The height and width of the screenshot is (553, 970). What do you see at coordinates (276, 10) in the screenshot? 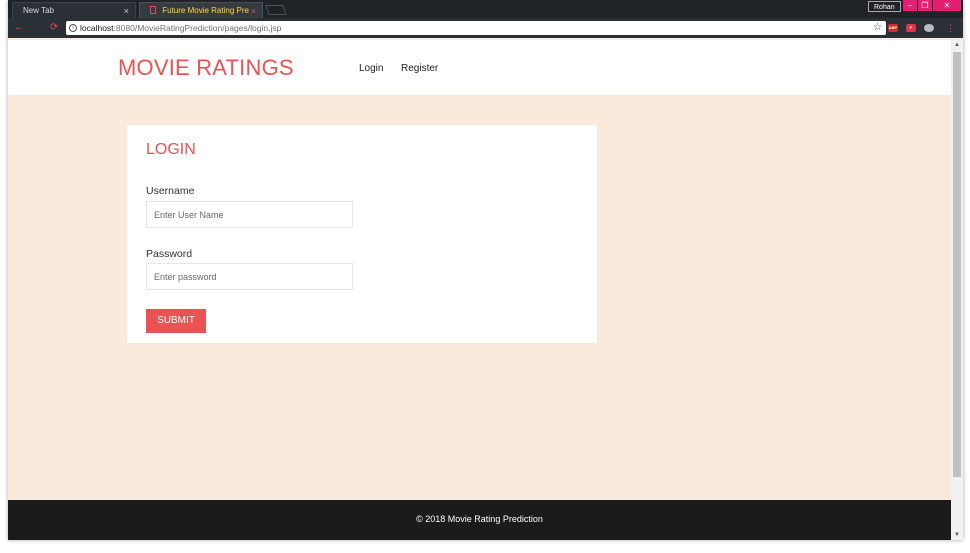
I see `new-tab-button` at bounding box center [276, 10].